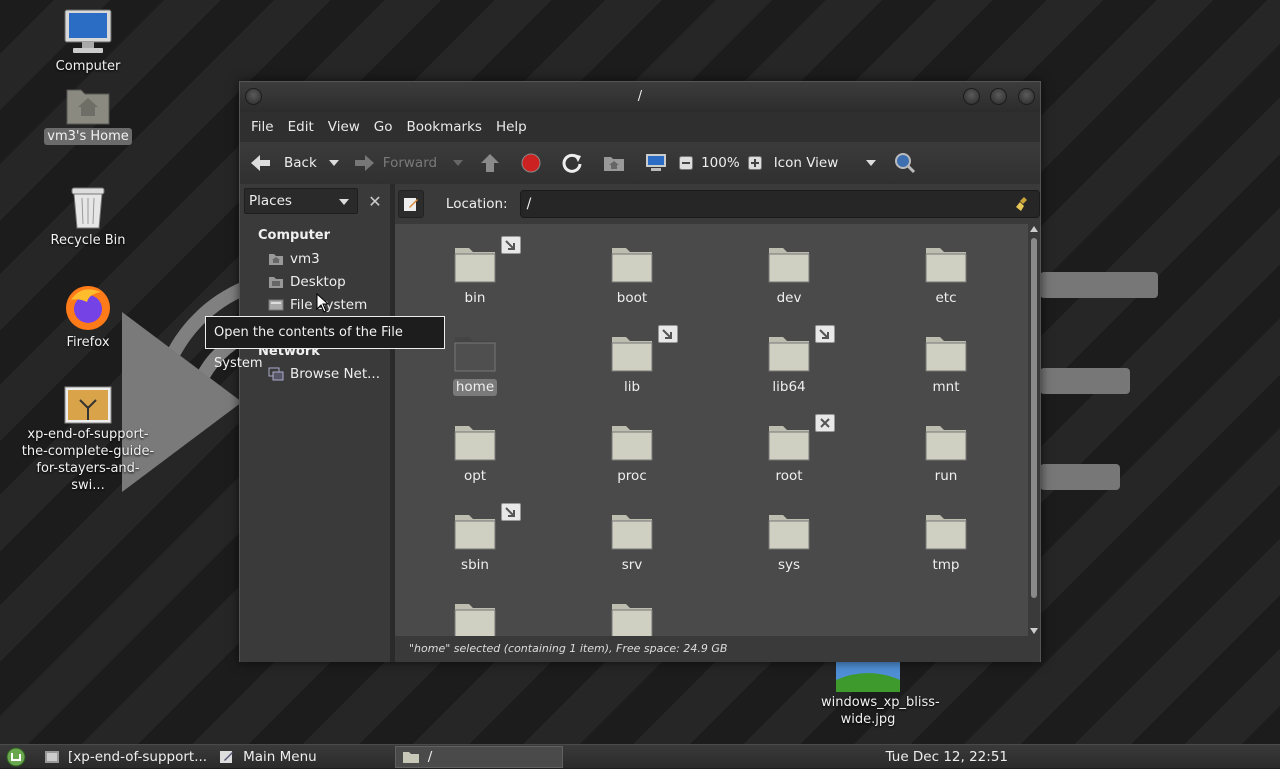  Describe the element at coordinates (946, 275) in the screenshot. I see `file-item: etc` at that location.